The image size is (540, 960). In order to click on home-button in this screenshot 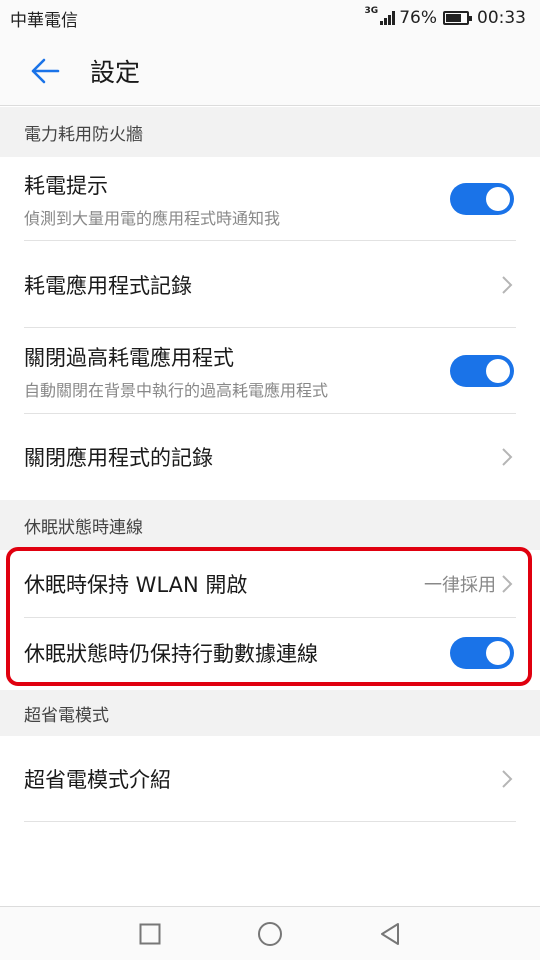, I will do `click(270, 934)`.